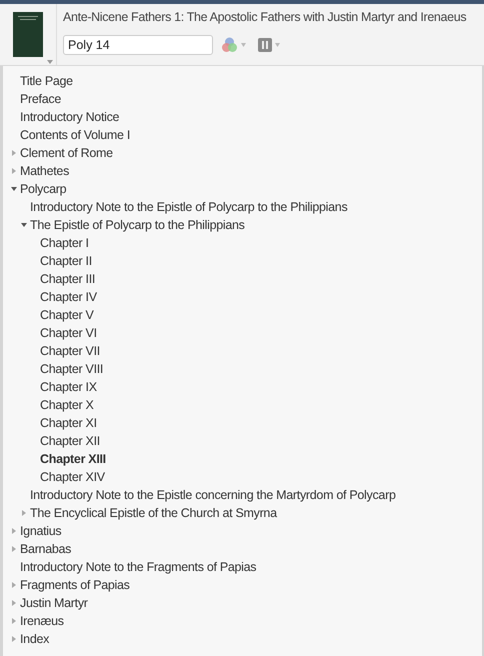 This screenshot has height=656, width=484. I want to click on toc-entry: Chapter XII, so click(70, 441).